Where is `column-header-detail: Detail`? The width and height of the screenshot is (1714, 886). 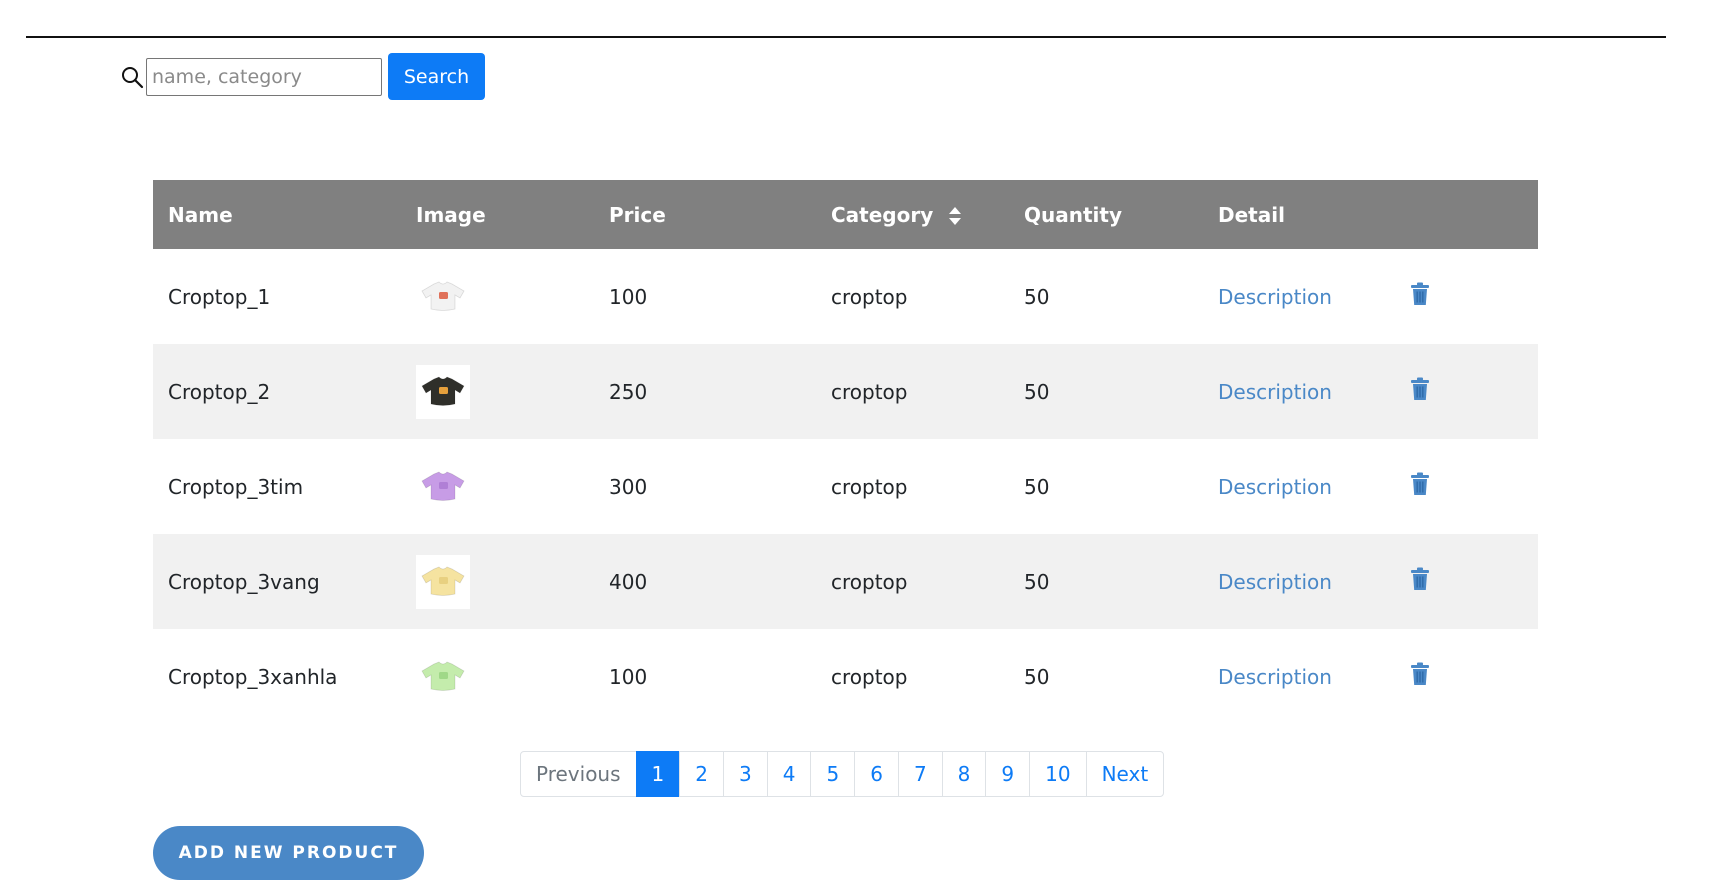
column-header-detail: Detail is located at coordinates (1251, 214).